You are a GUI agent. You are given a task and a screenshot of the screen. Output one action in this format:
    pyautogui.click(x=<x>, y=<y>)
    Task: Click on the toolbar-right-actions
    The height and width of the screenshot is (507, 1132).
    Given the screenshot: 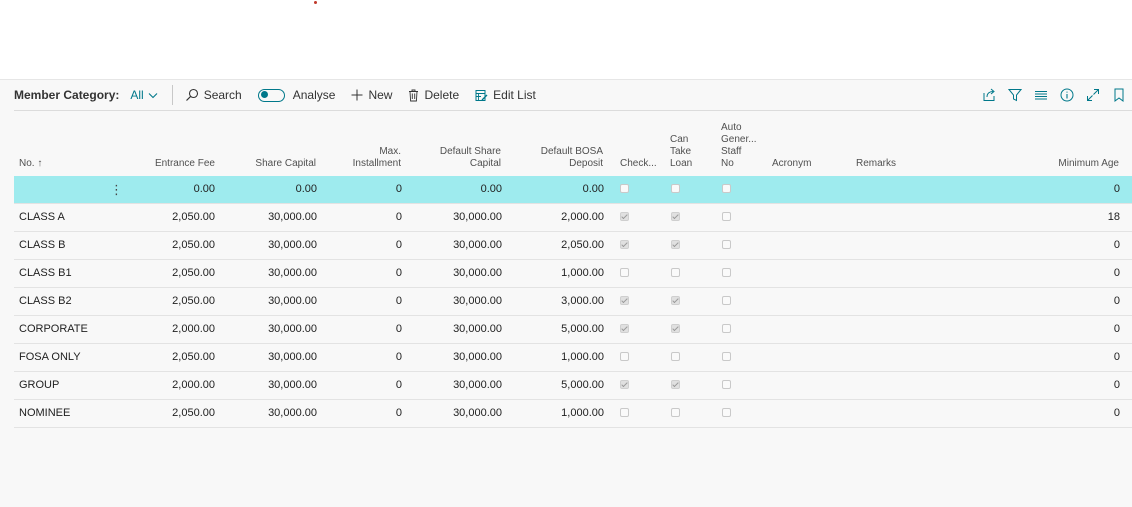 What is the action you would take?
    pyautogui.click(x=1056, y=95)
    